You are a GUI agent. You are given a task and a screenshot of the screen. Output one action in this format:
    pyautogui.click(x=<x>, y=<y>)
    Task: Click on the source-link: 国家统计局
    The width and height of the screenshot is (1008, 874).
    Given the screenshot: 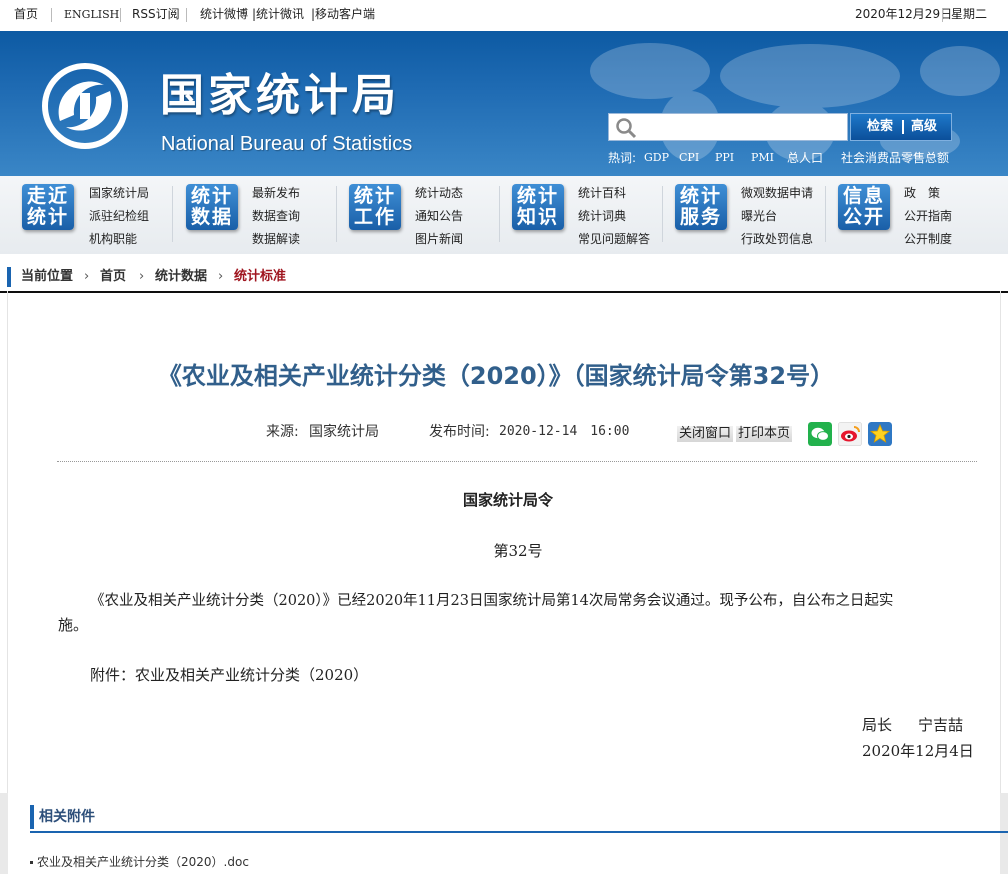 What is the action you would take?
    pyautogui.click(x=344, y=432)
    